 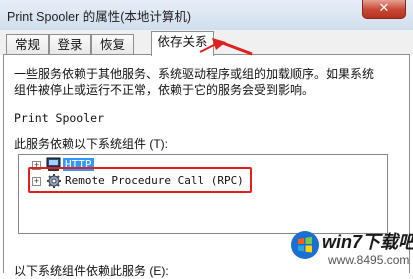 I want to click on tab-general: 常规, so click(x=27, y=44).